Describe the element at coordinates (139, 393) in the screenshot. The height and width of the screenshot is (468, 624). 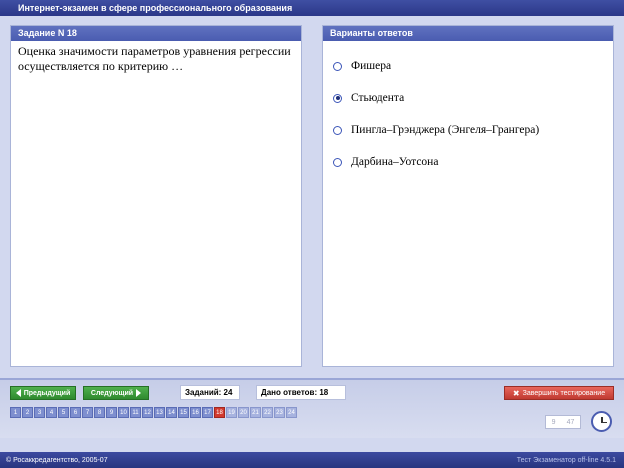
I see `arrow-right-icon` at that location.